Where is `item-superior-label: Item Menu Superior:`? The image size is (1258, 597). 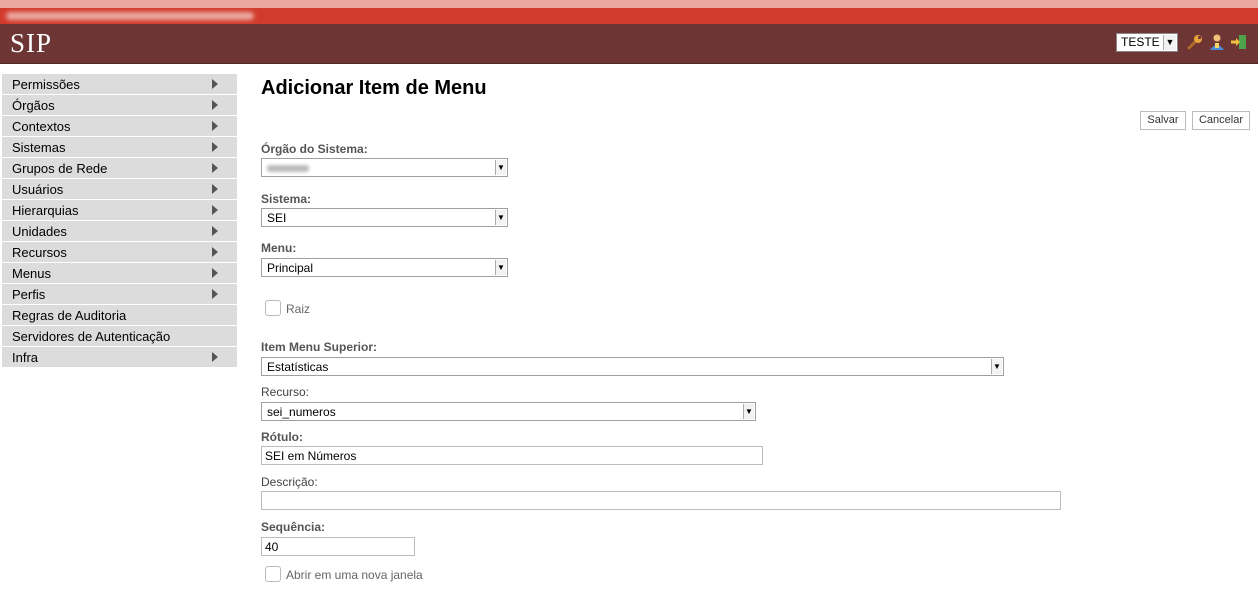 item-superior-label: Item Menu Superior: is located at coordinates (319, 347).